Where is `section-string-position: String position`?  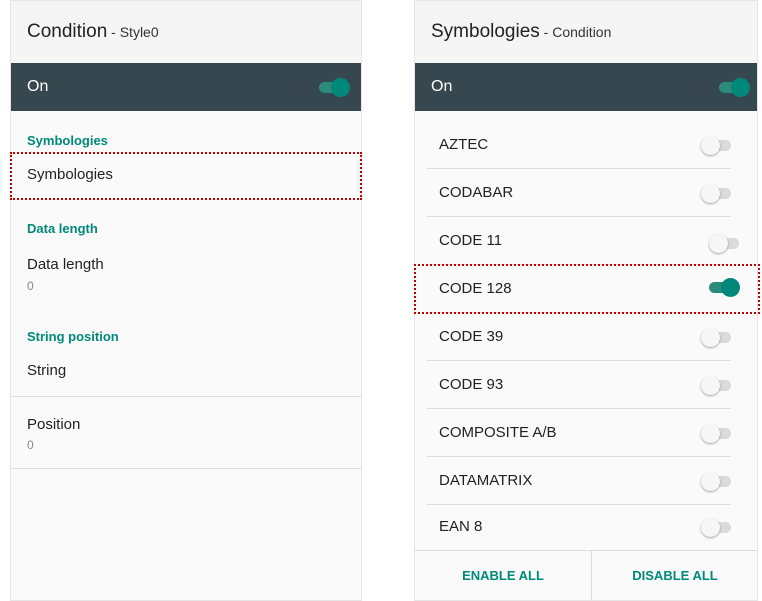 section-string-position: String position is located at coordinates (73, 336).